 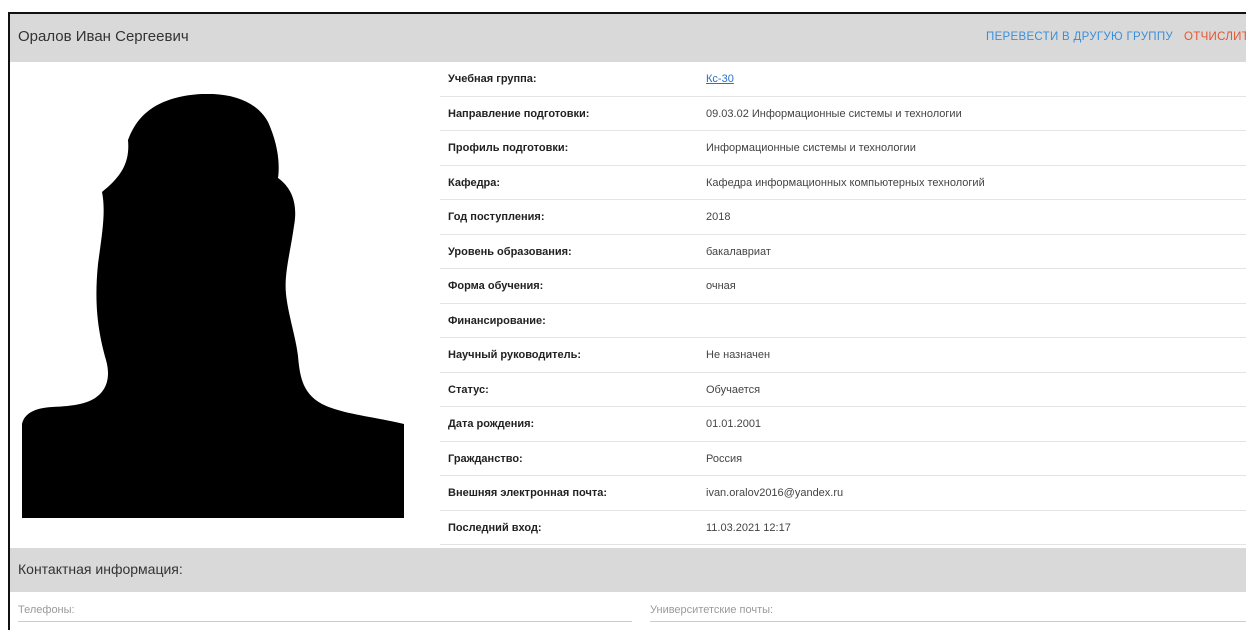 I want to click on info-row-status: Статус: Обучается, so click(x=843, y=390).